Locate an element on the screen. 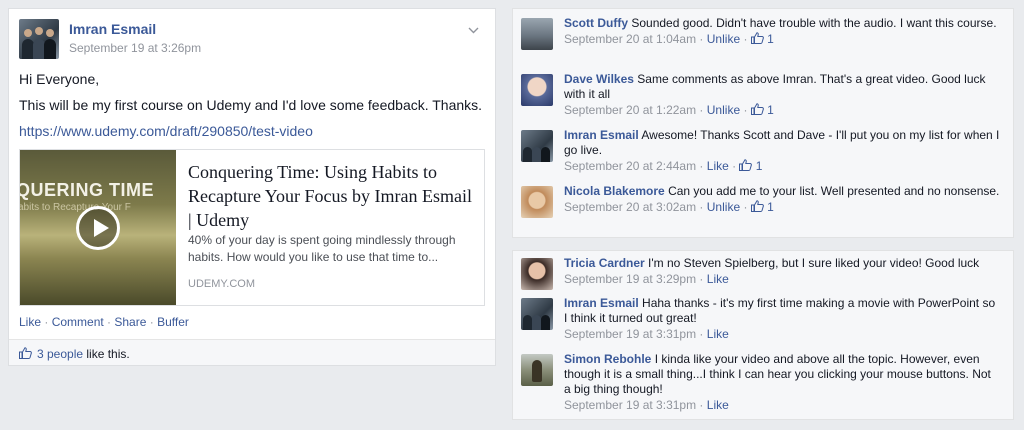  comment-timestamp: September 20 at 1:04am is located at coordinates (630, 39).